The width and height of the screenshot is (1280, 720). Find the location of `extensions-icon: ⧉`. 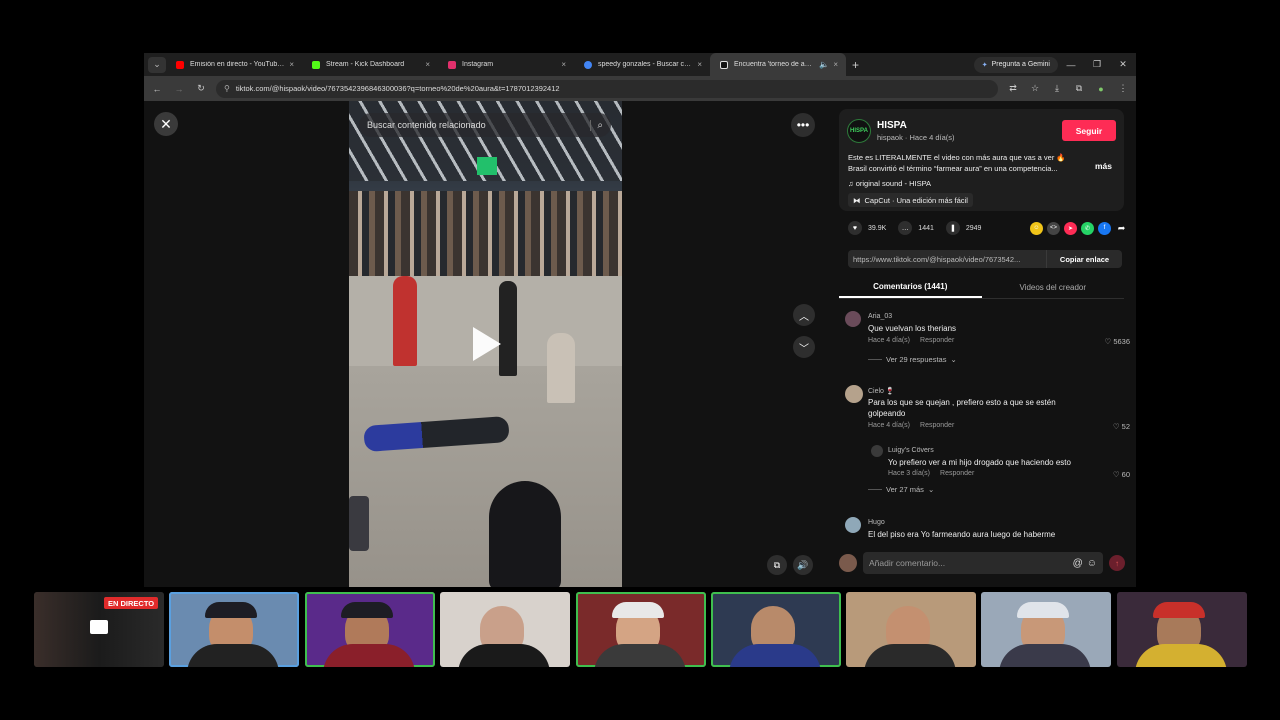

extensions-icon: ⧉ is located at coordinates (1079, 88).